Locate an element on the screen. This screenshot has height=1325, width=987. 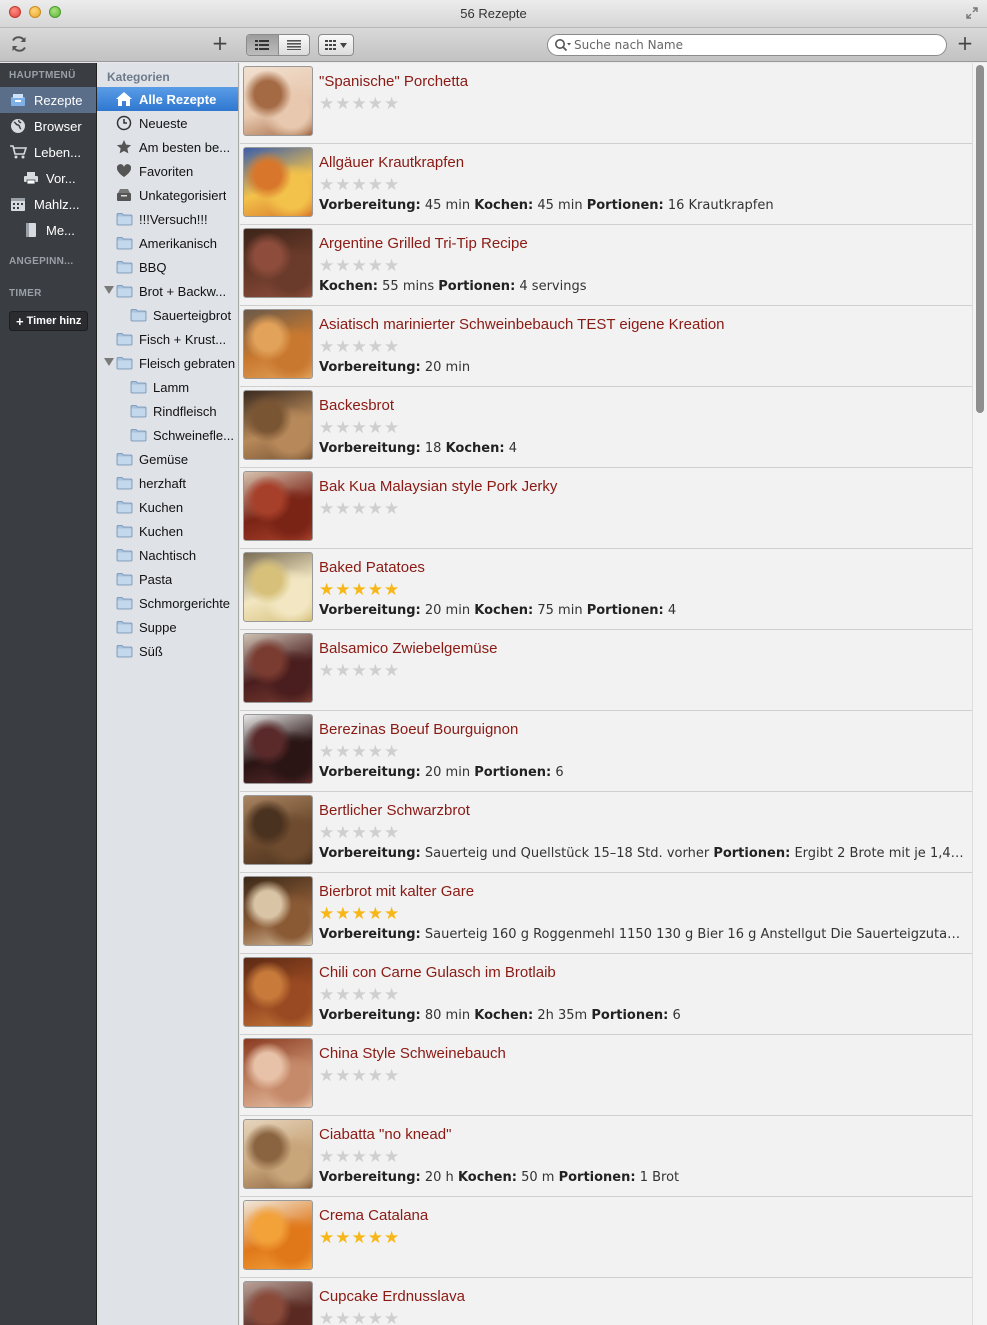
category-item: Sauerteigbrot is located at coordinates (167, 315).